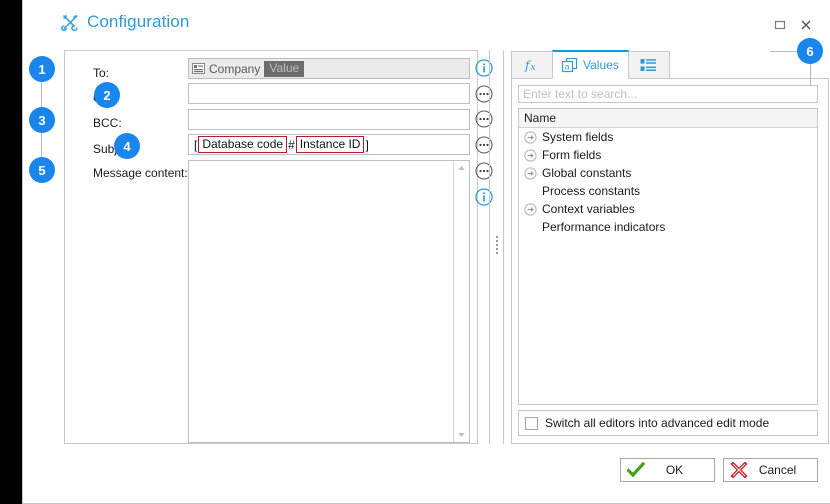 The width and height of the screenshot is (830, 504). I want to click on cancel-button: Cancel, so click(770, 470).